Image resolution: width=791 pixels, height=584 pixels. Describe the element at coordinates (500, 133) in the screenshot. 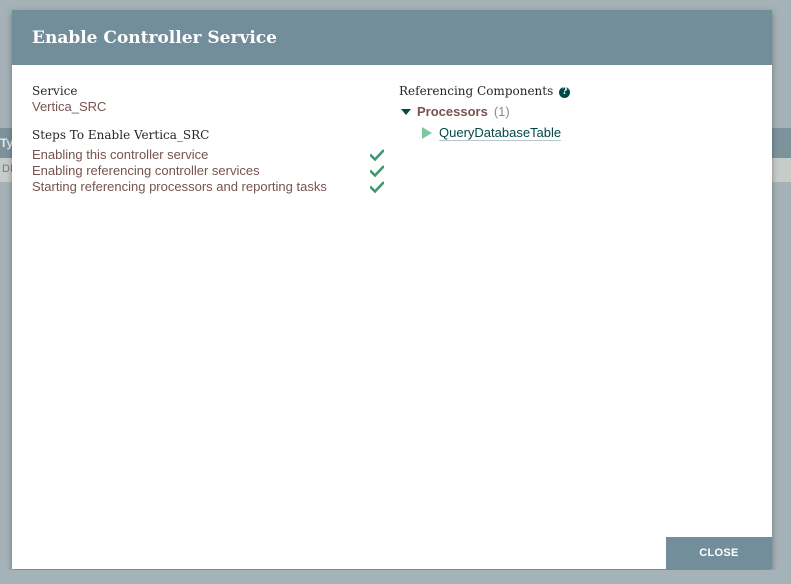

I see `processor-link: QueryDatabaseTable` at that location.